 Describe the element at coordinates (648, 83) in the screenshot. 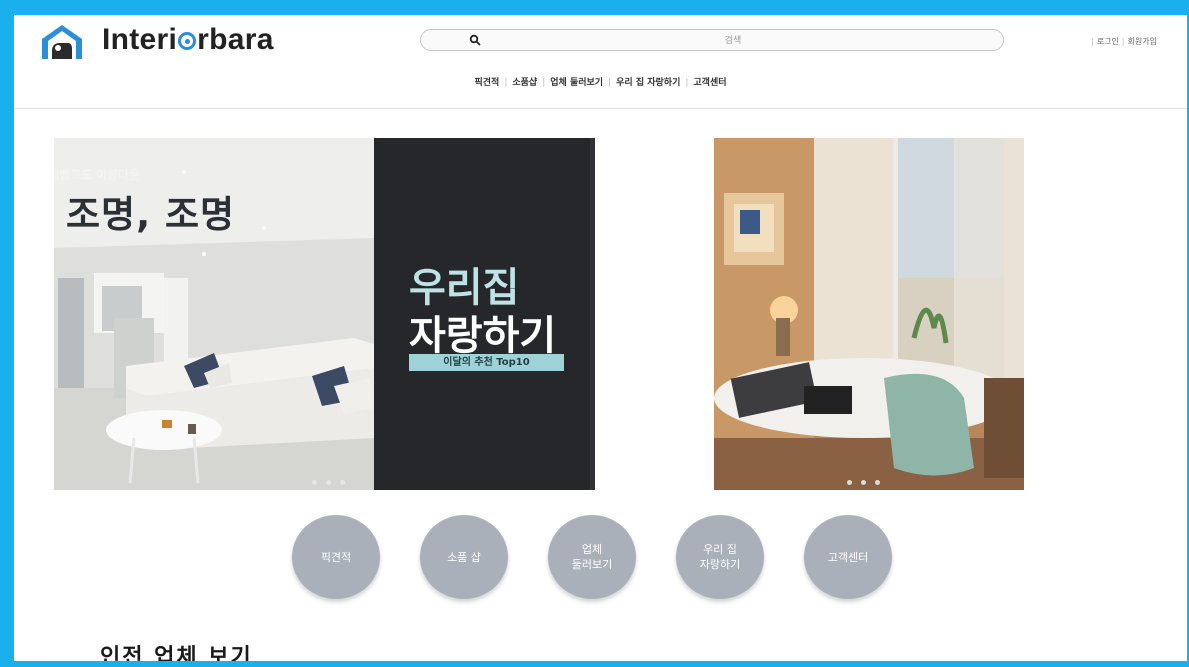

I see `nav-item-showcase: 우리 집 자랑하기` at that location.